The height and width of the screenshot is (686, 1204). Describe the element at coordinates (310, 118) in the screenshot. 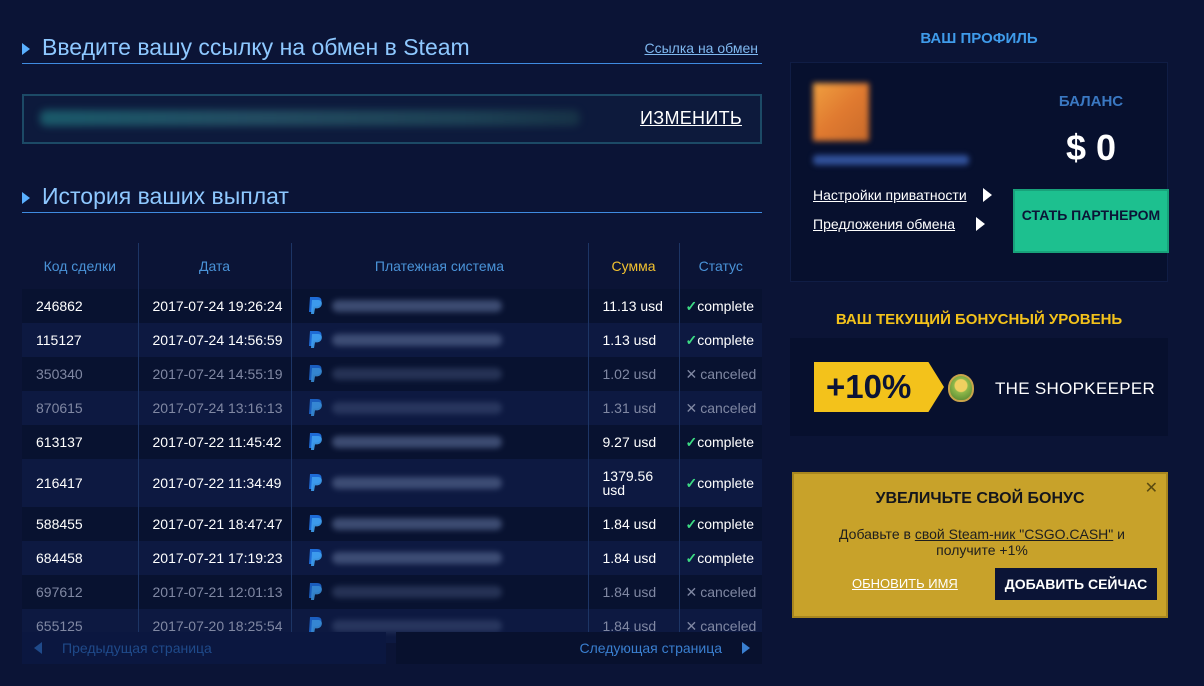

I see `trade-url-value-blurred` at that location.